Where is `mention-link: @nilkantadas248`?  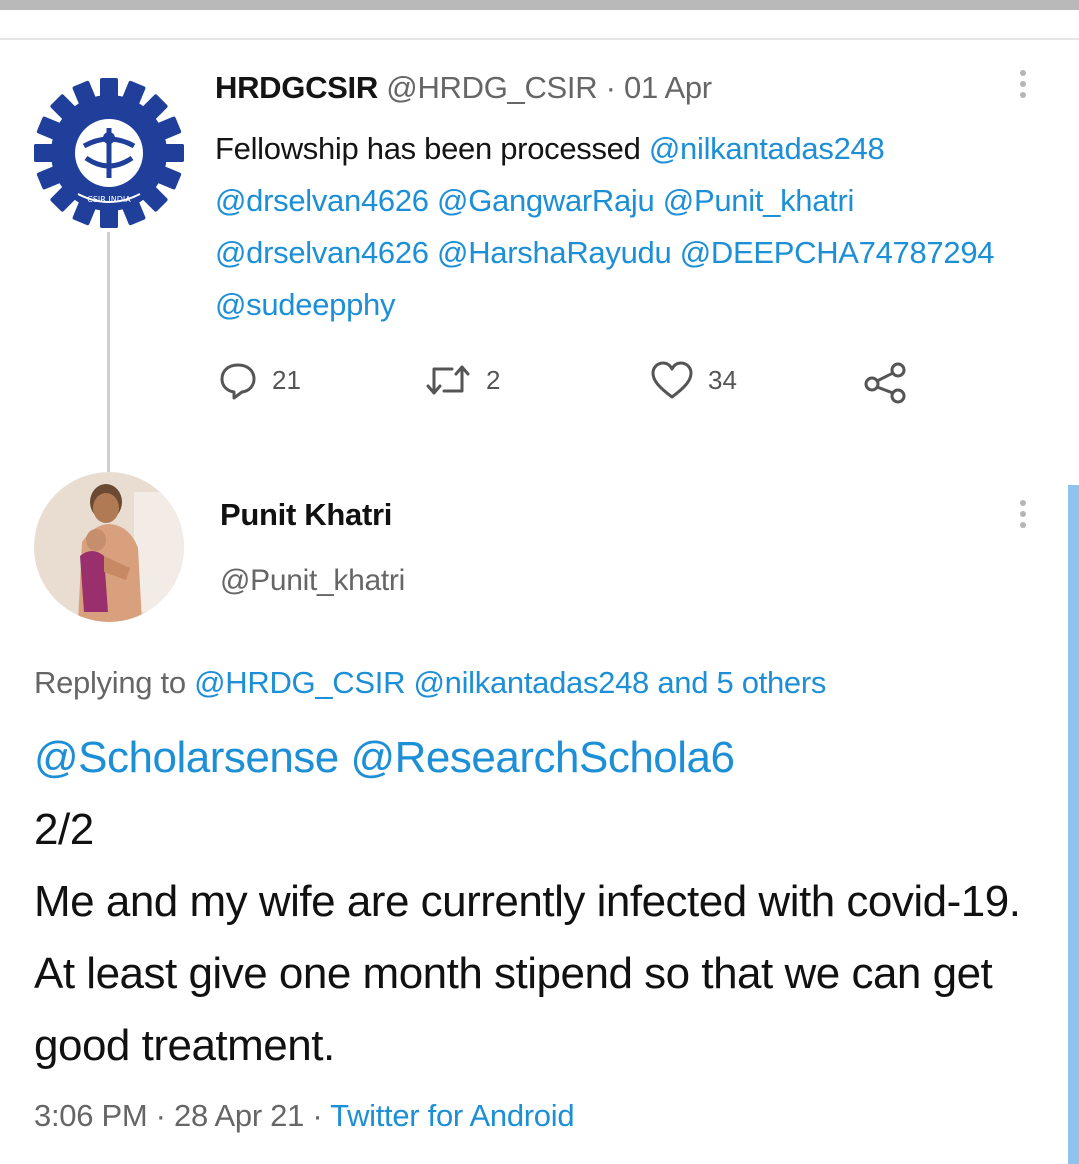
mention-link: @nilkantadas248 is located at coordinates (767, 148).